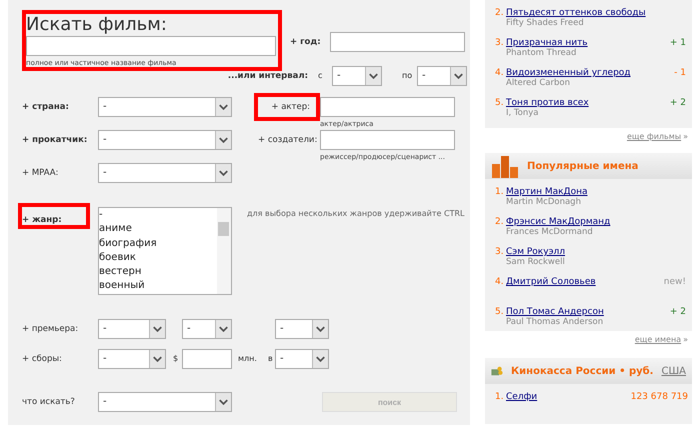 This screenshot has width=700, height=428. Describe the element at coordinates (46, 107) in the screenshot. I see `field-label: + страна:` at that location.